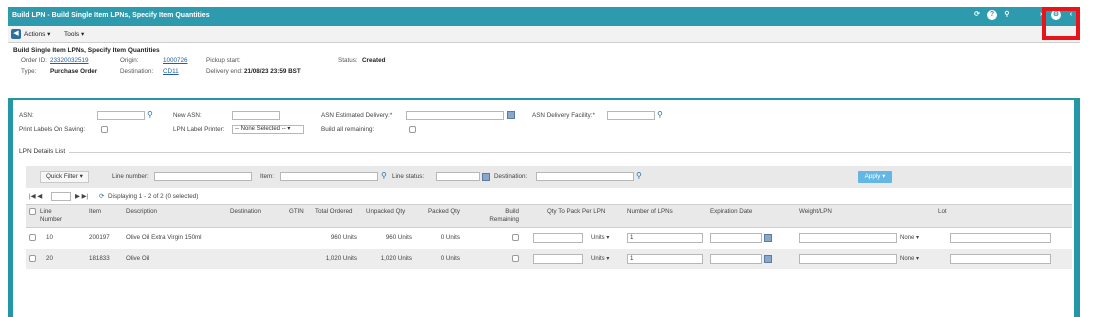 This screenshot has width=1096, height=317. What do you see at coordinates (398, 237) in the screenshot?
I see `row-unpacked-qty: 960 Units` at bounding box center [398, 237].